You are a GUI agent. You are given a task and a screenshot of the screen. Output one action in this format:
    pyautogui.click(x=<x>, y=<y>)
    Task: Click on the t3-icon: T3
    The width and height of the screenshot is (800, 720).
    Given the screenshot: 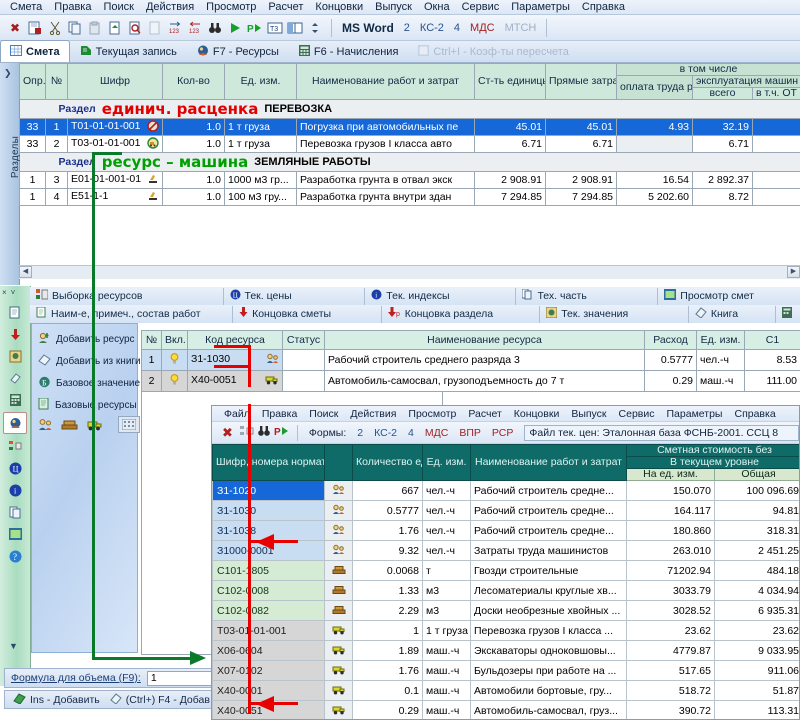 What is the action you would take?
    pyautogui.click(x=275, y=28)
    